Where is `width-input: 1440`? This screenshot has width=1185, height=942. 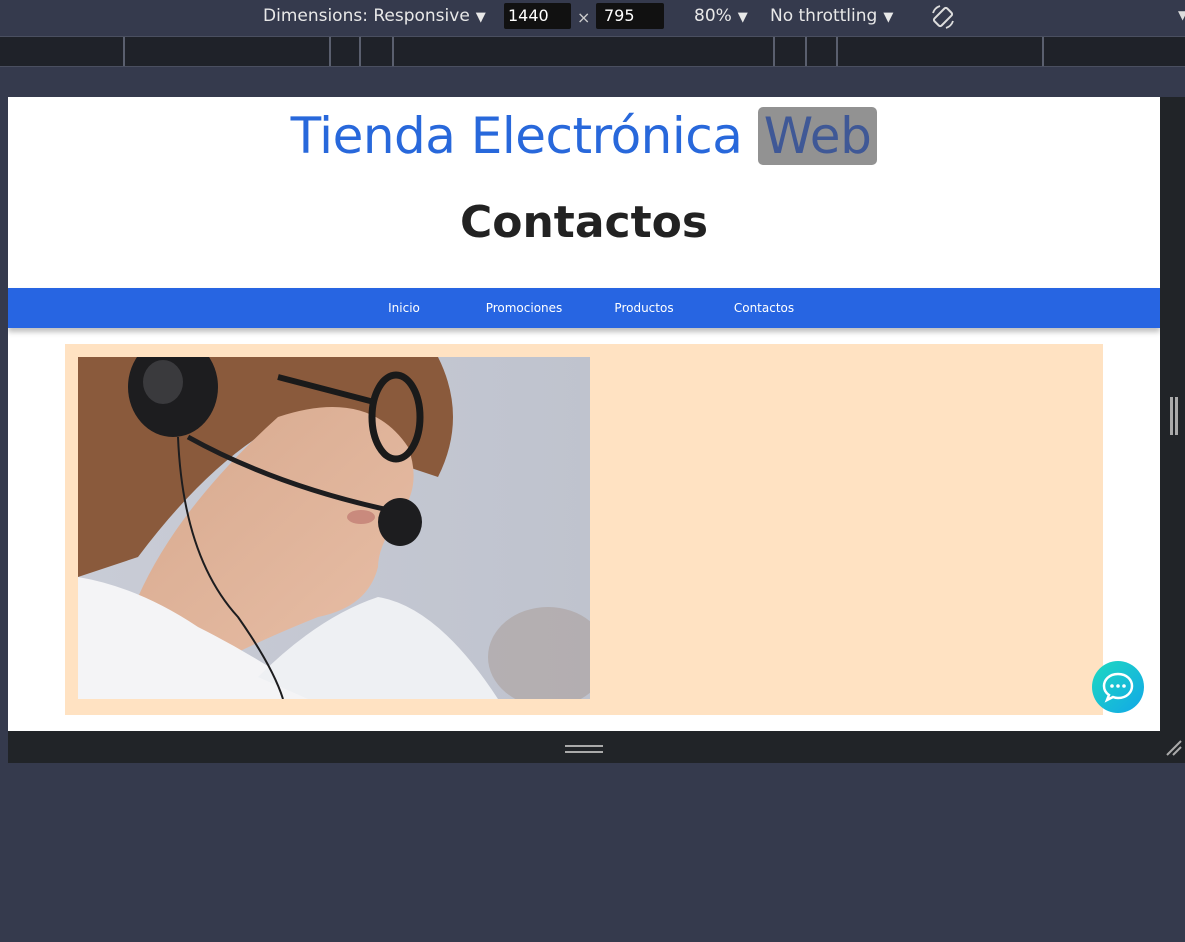
width-input: 1440 is located at coordinates (537, 16).